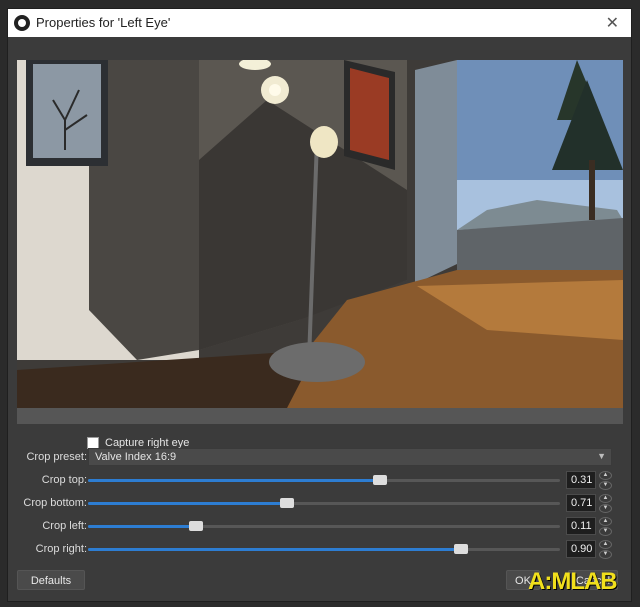  I want to click on crop-right-stepper: ▲ ▼, so click(605, 549).